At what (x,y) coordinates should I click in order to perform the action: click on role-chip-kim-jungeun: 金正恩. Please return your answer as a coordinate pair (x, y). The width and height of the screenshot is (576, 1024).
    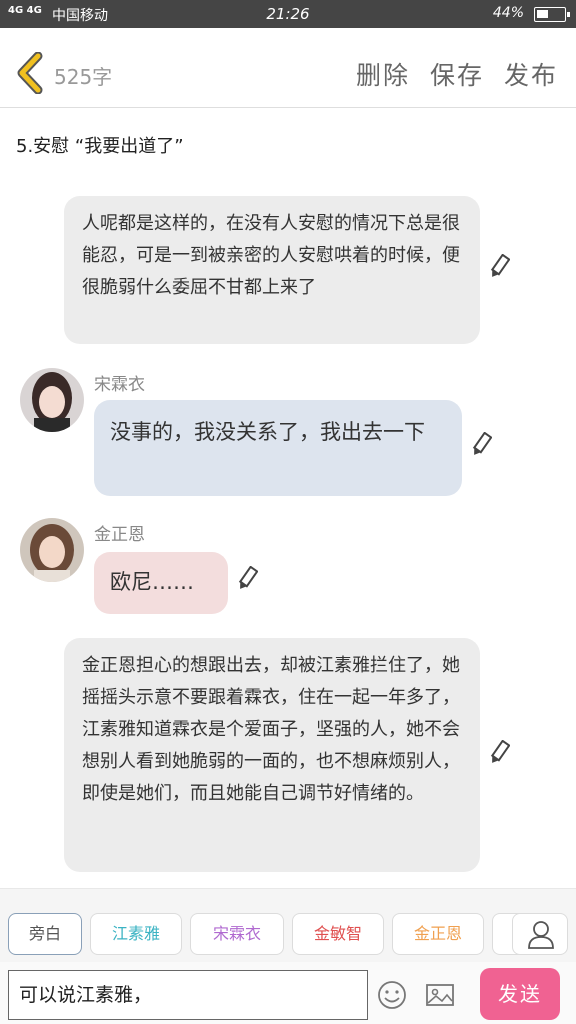
    Looking at the image, I should click on (438, 934).